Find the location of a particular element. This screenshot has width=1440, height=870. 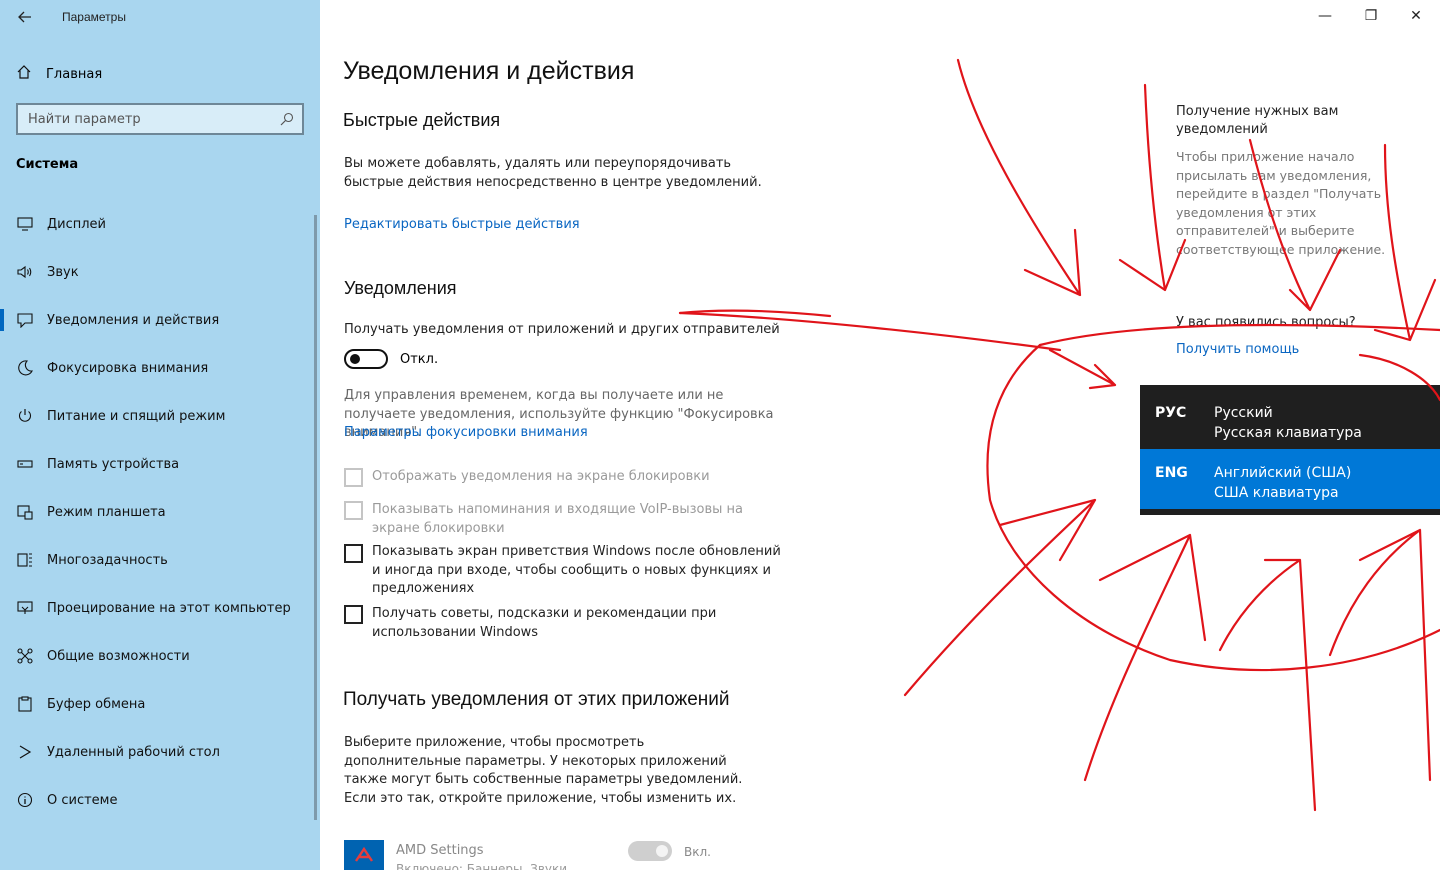

sidebar-item-power: Питание и спящий режим is located at coordinates (160, 416).